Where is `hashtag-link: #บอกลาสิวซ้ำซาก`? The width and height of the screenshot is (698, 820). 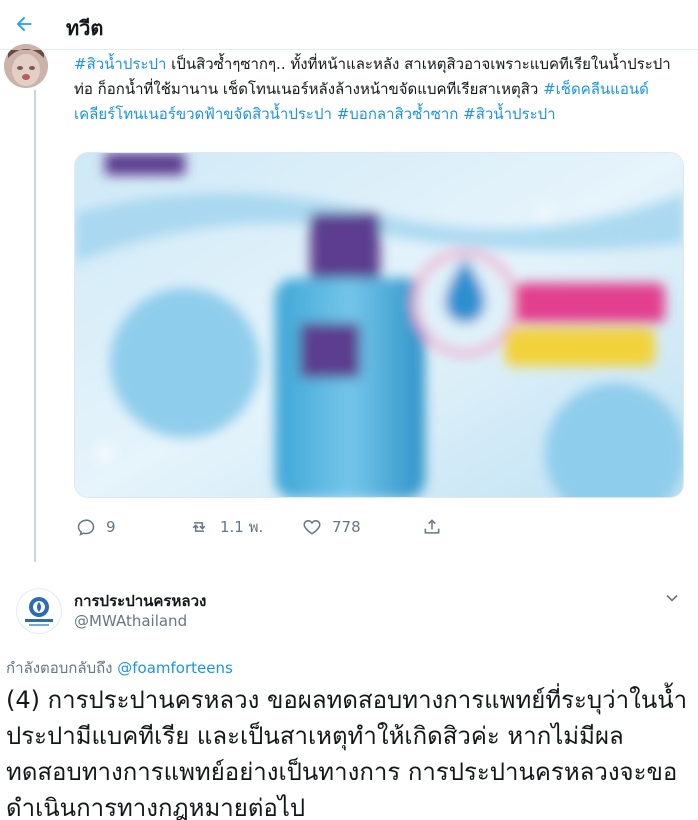
hashtag-link: #บอกลาสิวซ้ำซาก is located at coordinates (398, 114).